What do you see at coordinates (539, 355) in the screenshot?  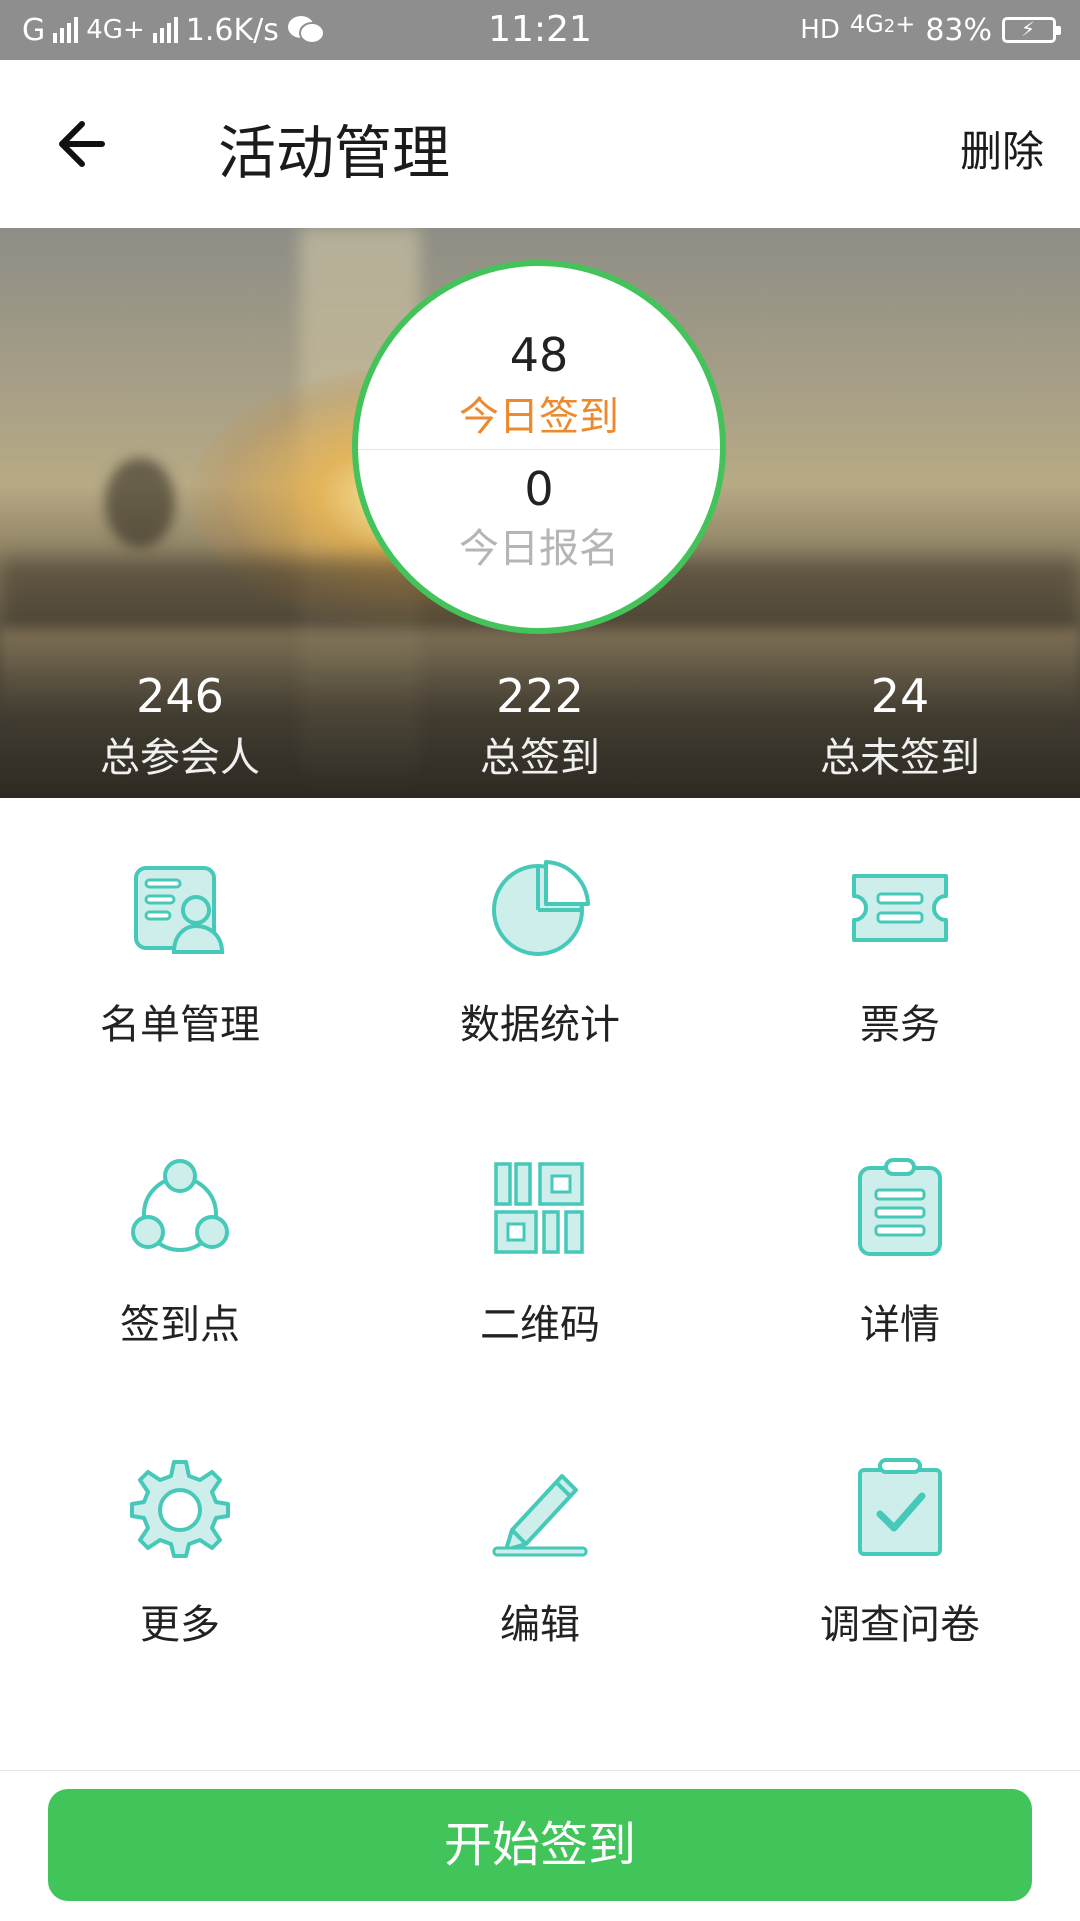 I see `today-checkin-value: 48` at bounding box center [539, 355].